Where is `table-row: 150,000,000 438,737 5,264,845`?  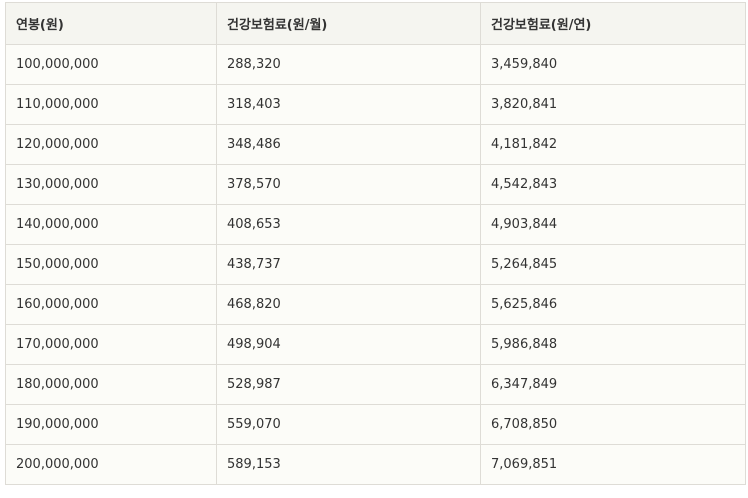 table-row: 150,000,000 438,737 5,264,845 is located at coordinates (375, 264).